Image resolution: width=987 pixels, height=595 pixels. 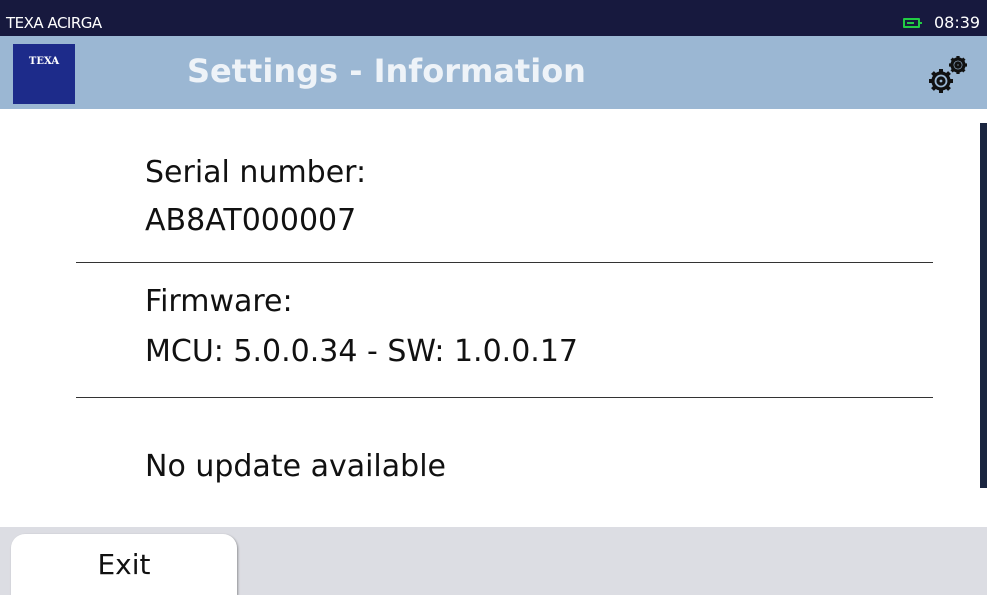 I want to click on firmware-label: Firmware:, so click(x=219, y=301).